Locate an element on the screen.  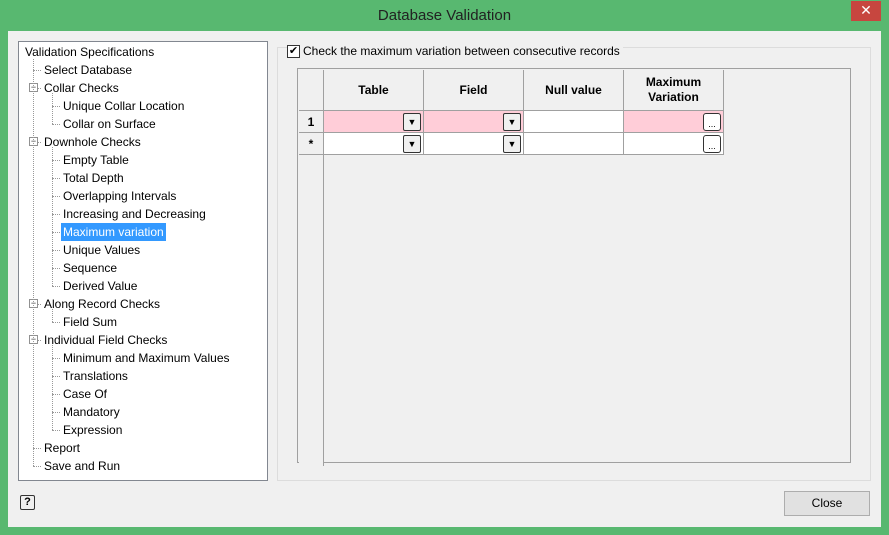
tree-item: Field Sum is located at coordinates (90, 322).